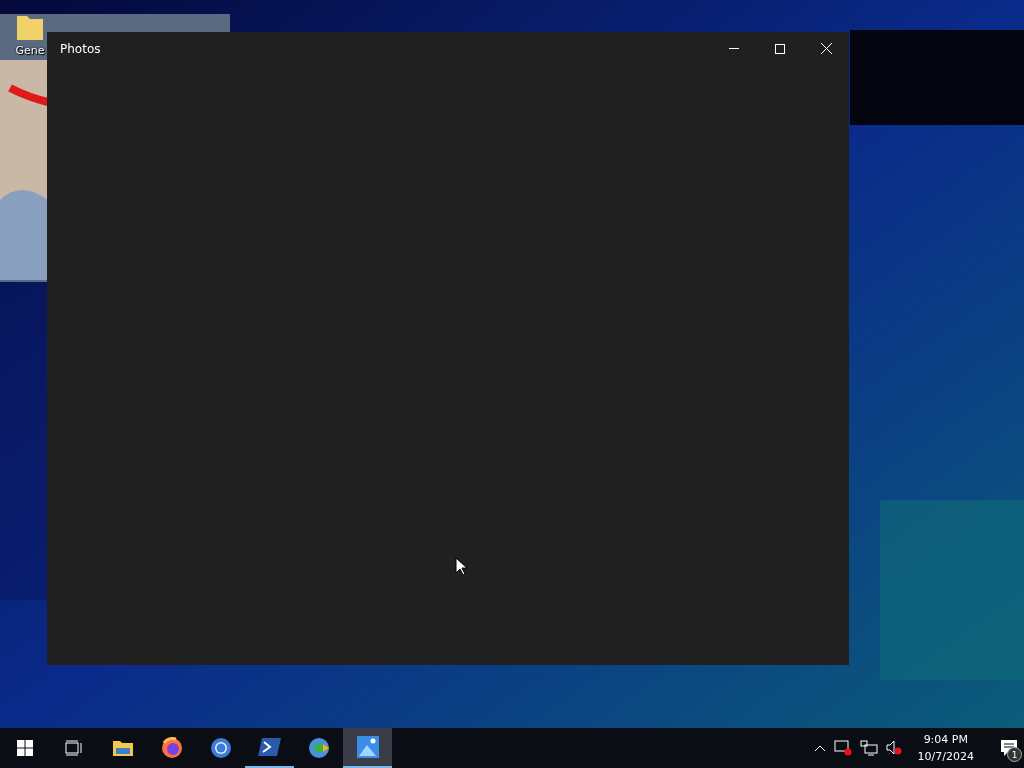  I want to click on cursor-icon, so click(461, 566).